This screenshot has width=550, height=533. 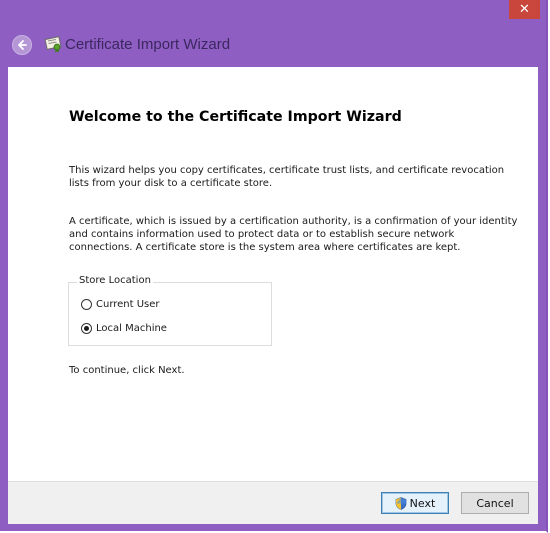 What do you see at coordinates (148, 44) in the screenshot?
I see `window-title: Certificate Import Wizard` at bounding box center [148, 44].